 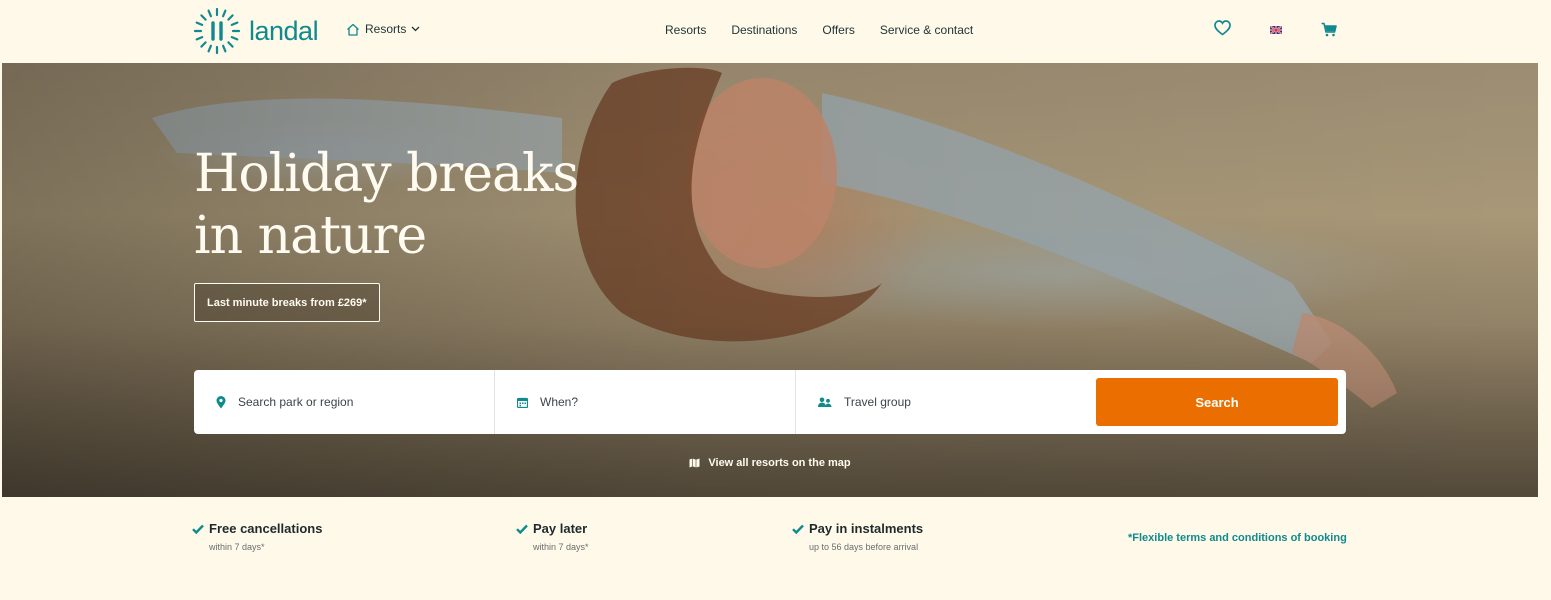 I want to click on usp-free-cancellations: Free cancellations within 7 days*, so click(x=257, y=536).